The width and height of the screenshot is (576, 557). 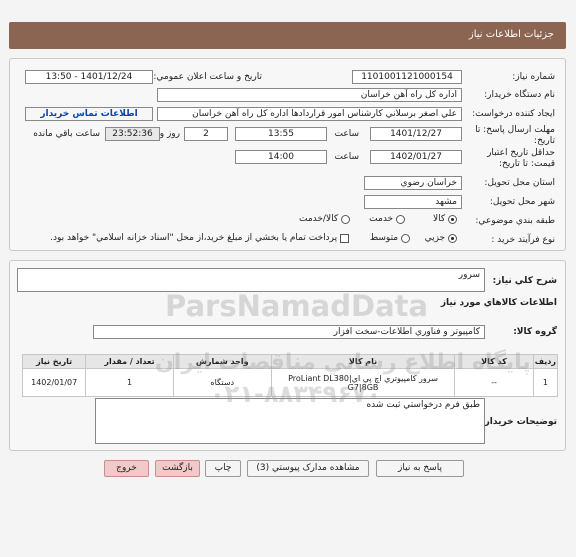 What do you see at coordinates (347, 157) in the screenshot?
I see `validity-time-label: ساعت` at bounding box center [347, 157].